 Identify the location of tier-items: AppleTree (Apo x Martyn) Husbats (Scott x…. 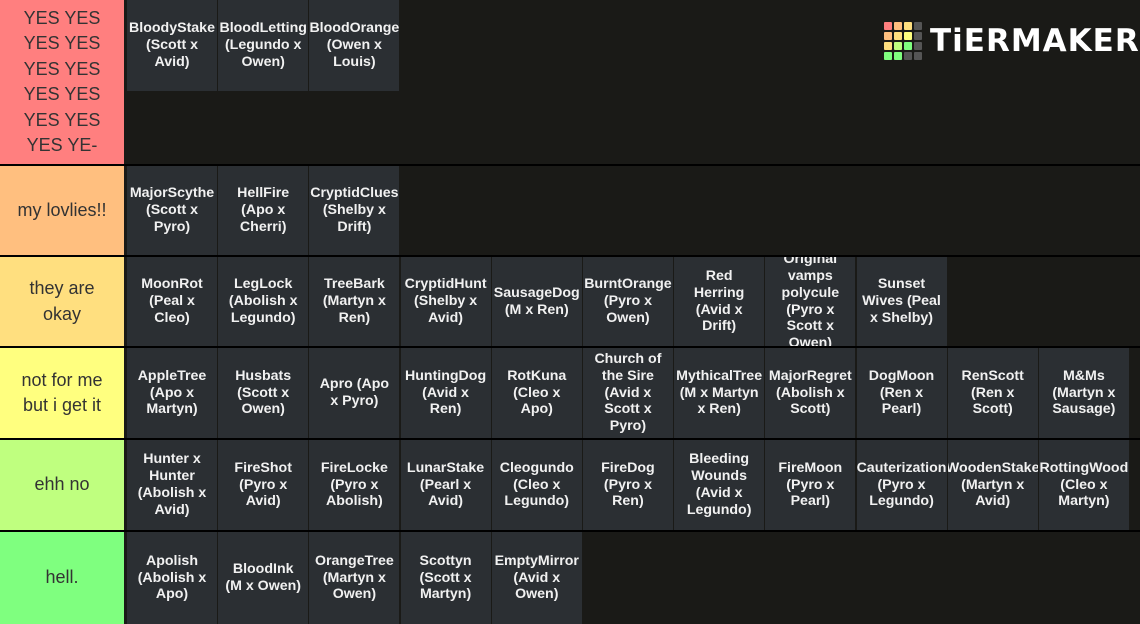
(632, 393).